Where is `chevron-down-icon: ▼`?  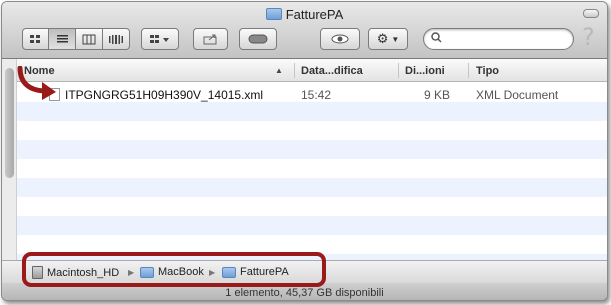
chevron-down-icon: ▼ is located at coordinates (395, 39).